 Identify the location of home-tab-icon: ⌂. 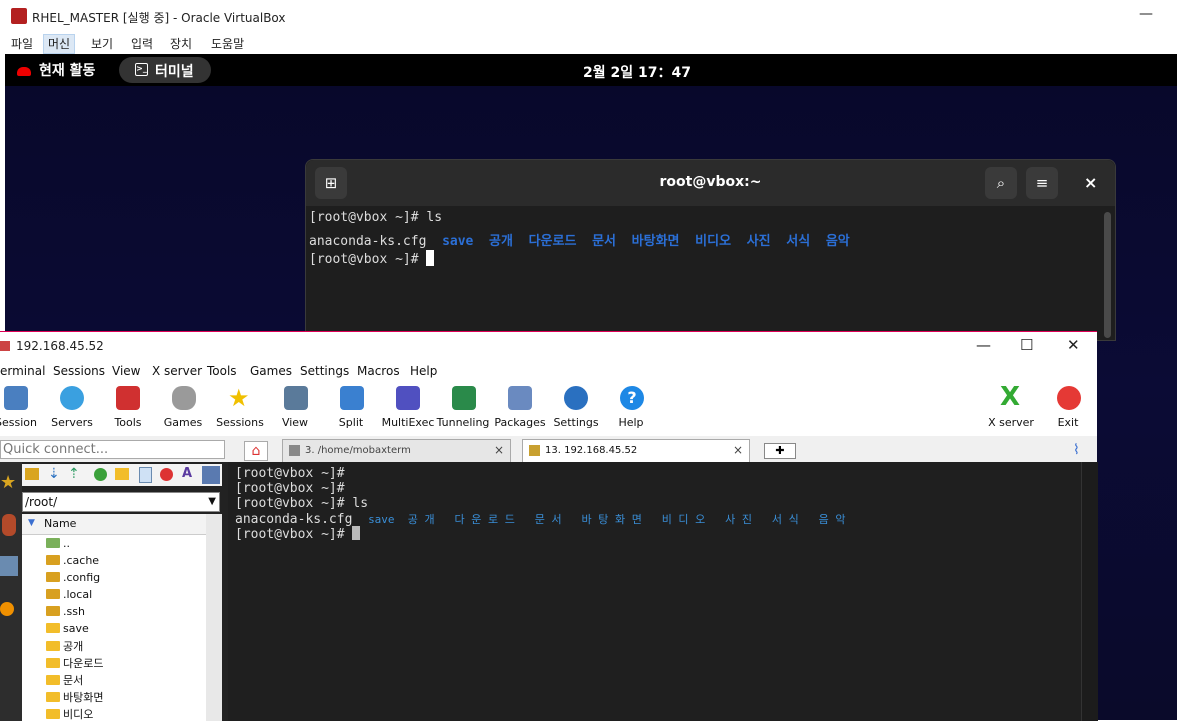
(256, 451).